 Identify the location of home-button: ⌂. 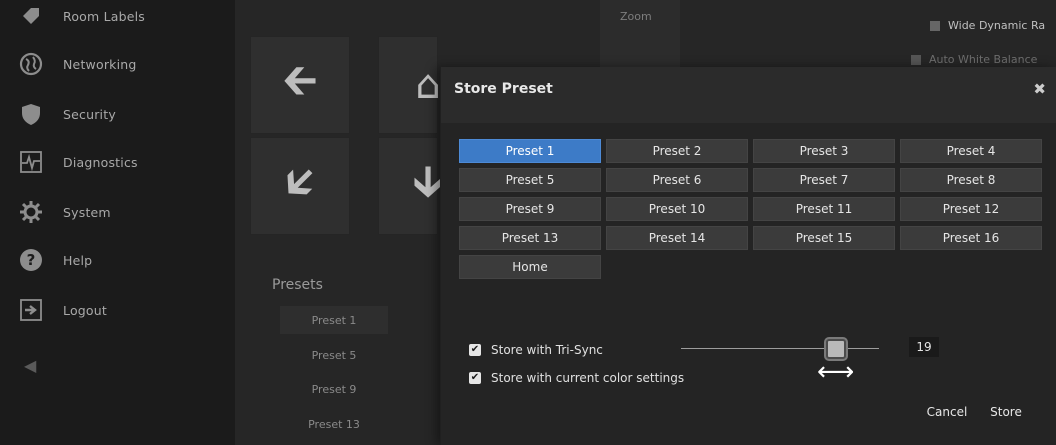
(409, 85).